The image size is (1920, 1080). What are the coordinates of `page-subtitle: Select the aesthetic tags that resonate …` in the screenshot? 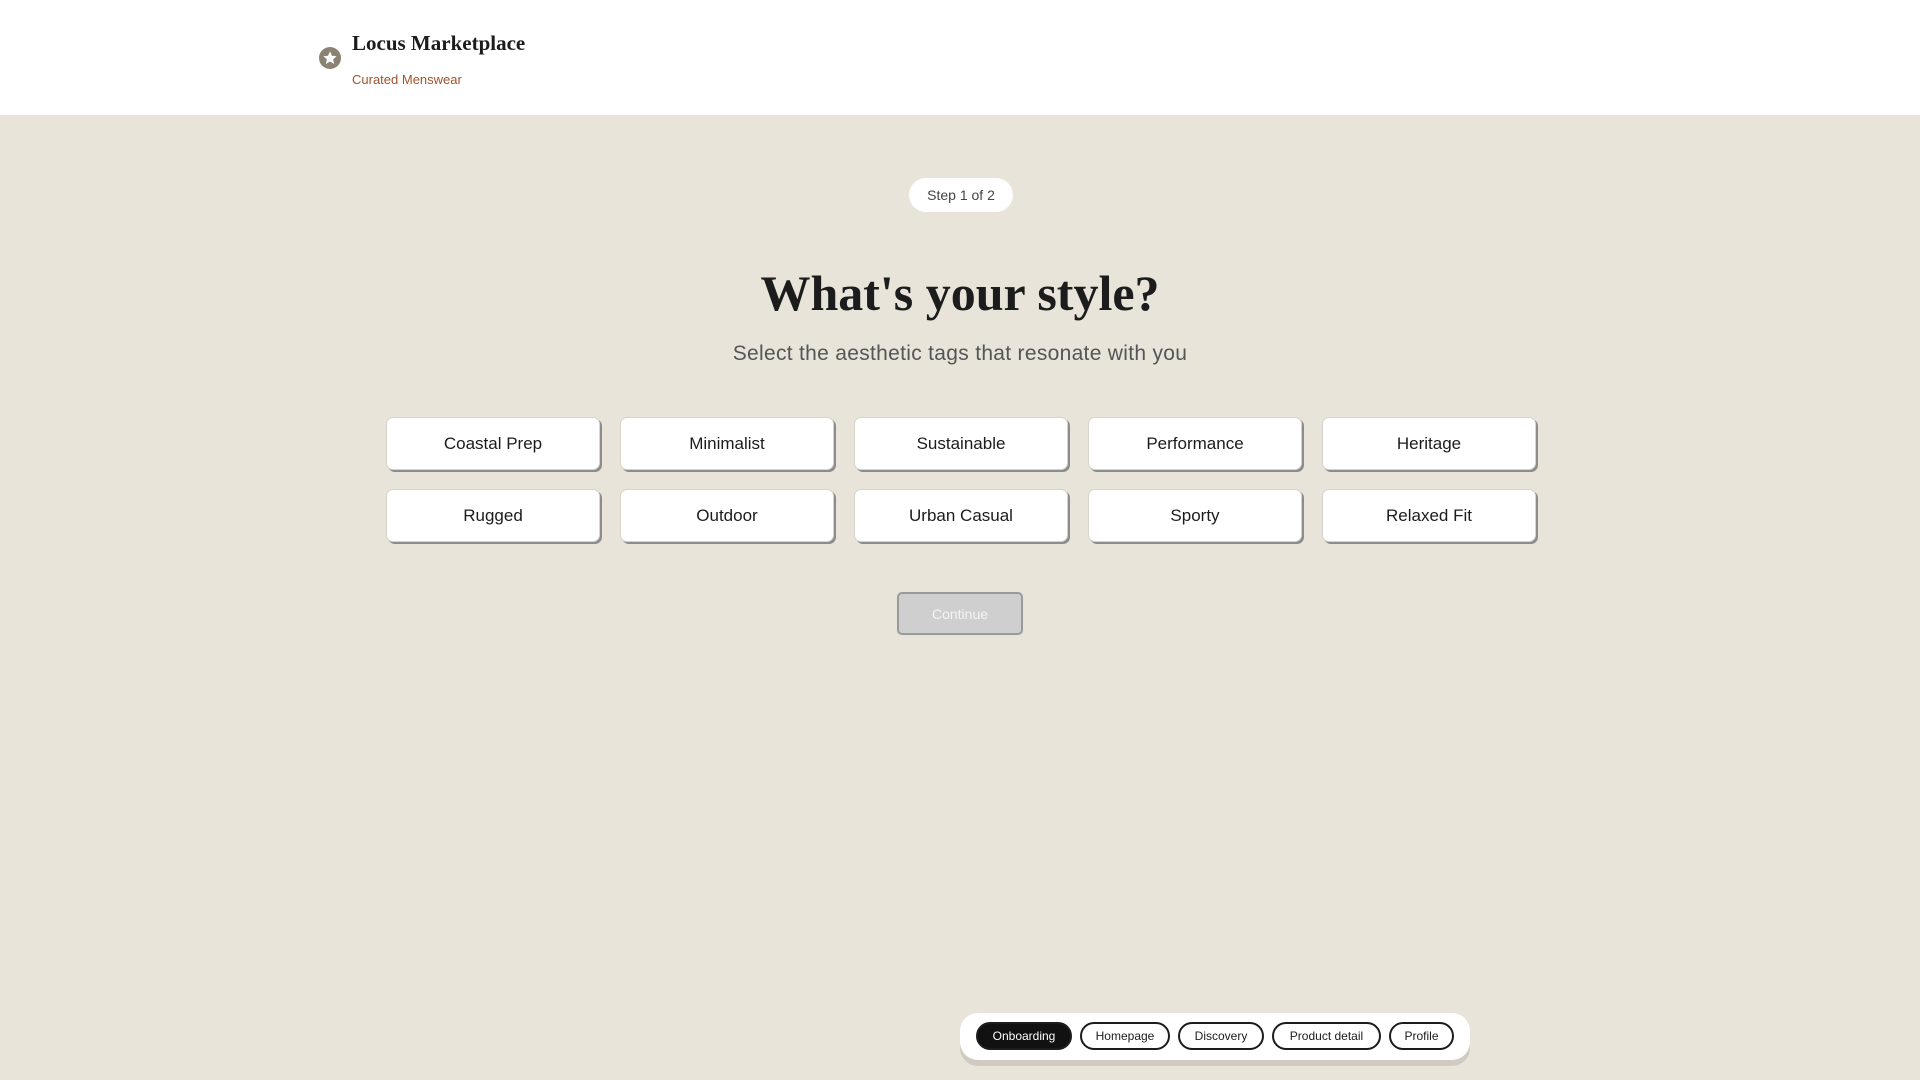 It's located at (960, 353).